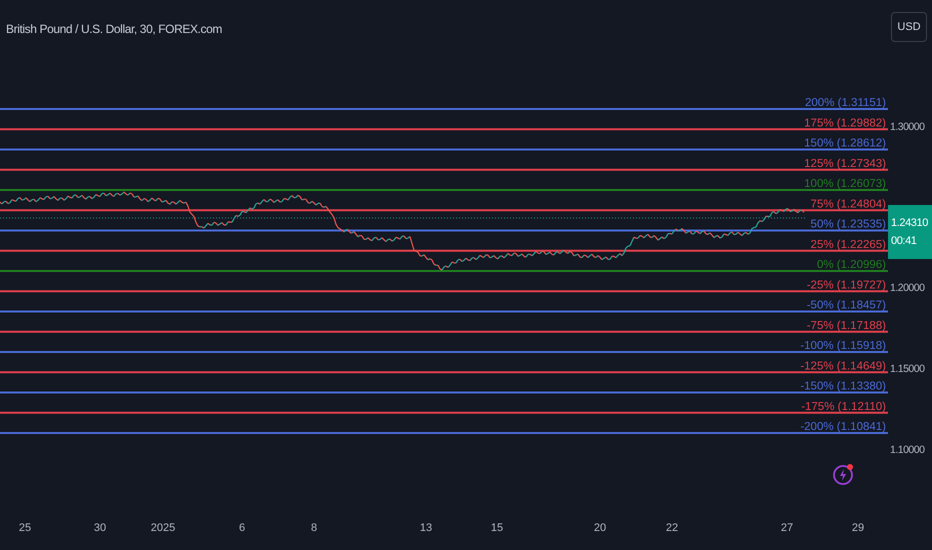 This screenshot has width=932, height=550. Describe the element at coordinates (843, 427) in the screenshot. I see `level-label: -200% (1.10841)` at that location.